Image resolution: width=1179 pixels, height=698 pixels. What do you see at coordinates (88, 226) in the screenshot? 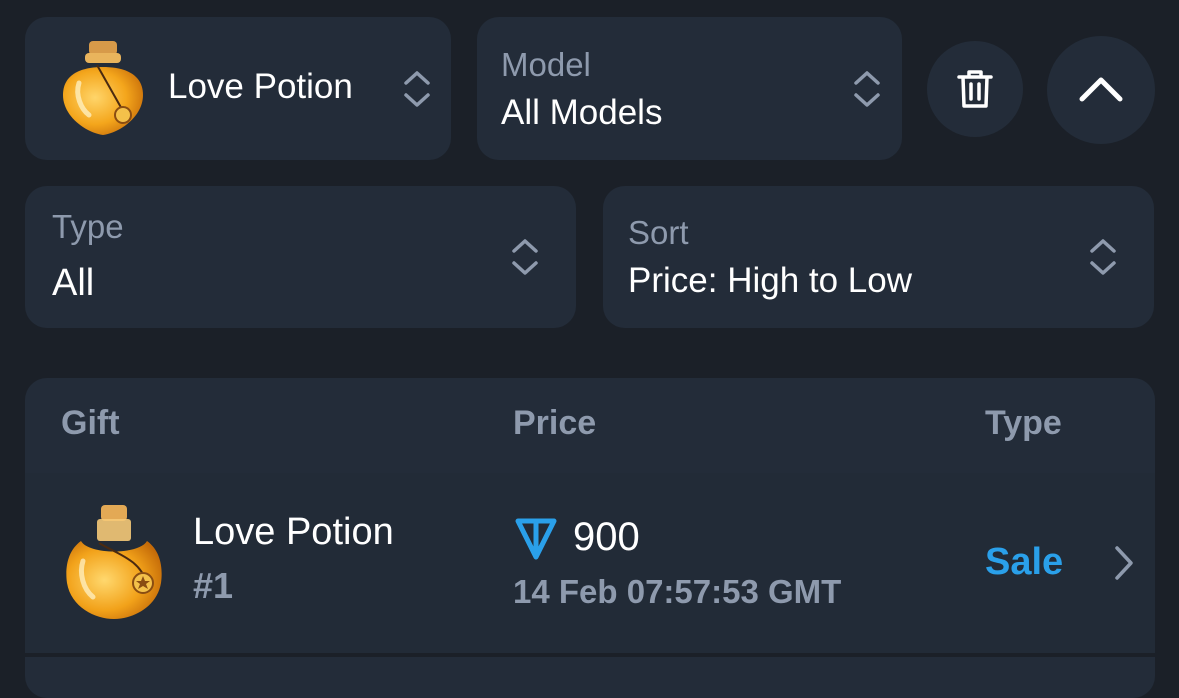
I see `type-select-label: Type` at bounding box center [88, 226].